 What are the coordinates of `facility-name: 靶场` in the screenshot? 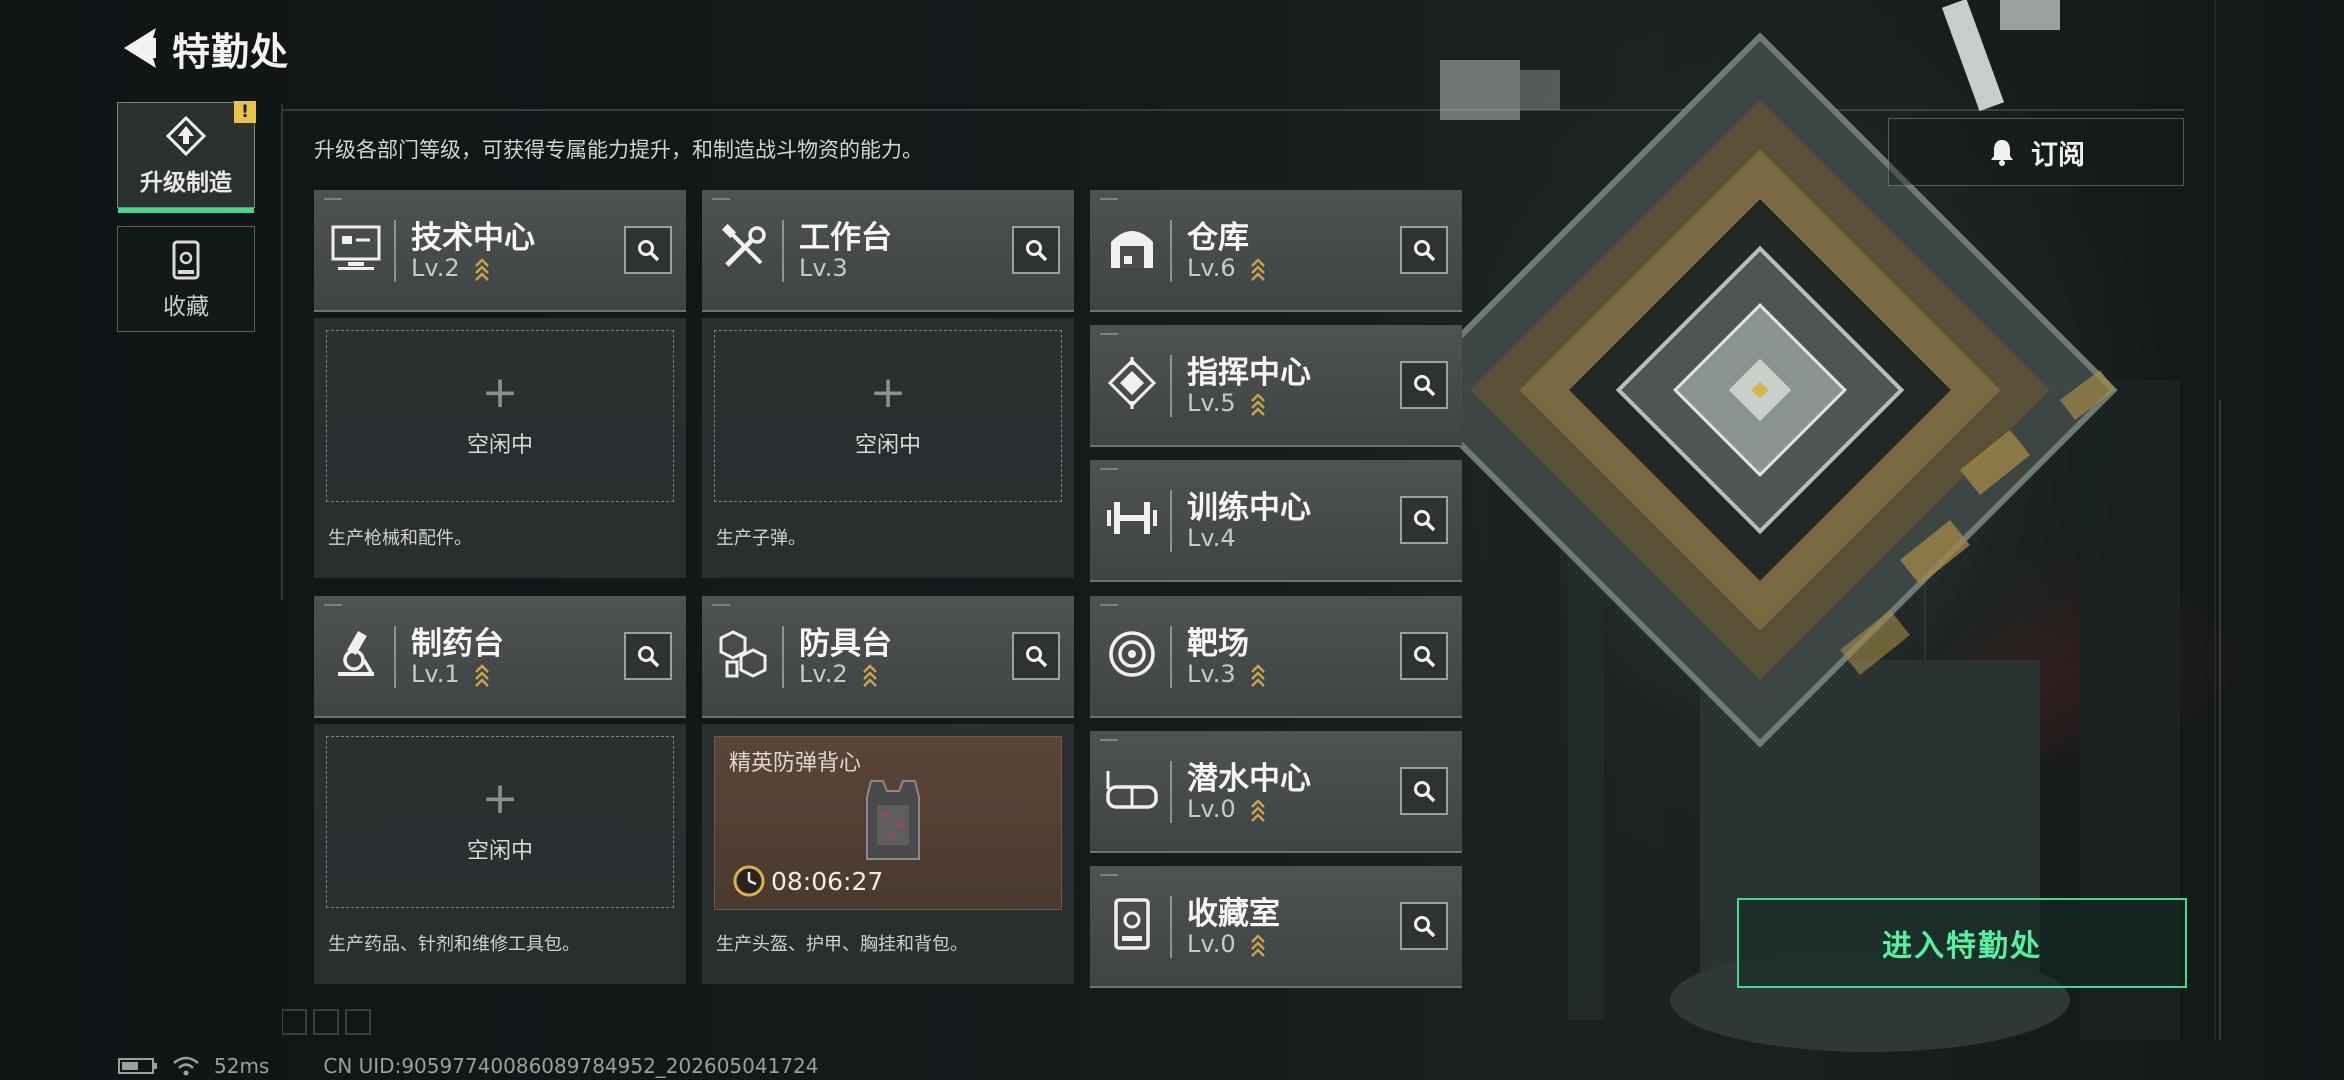 It's located at (1218, 644).